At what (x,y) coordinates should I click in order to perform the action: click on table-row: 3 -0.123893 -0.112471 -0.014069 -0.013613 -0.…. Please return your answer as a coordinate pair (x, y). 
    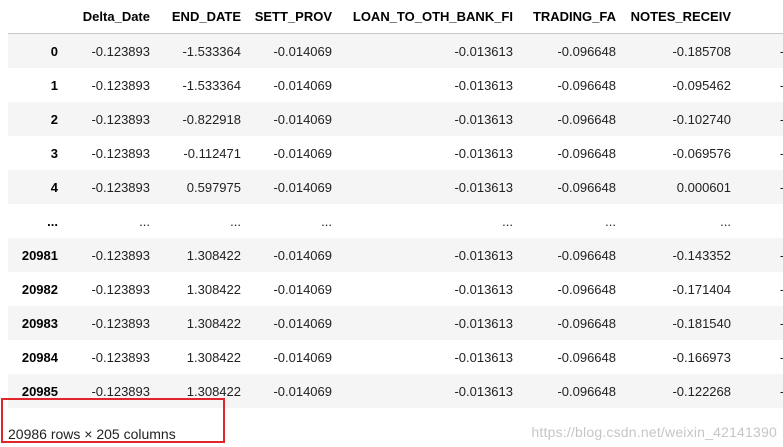
    Looking at the image, I should click on (395, 153).